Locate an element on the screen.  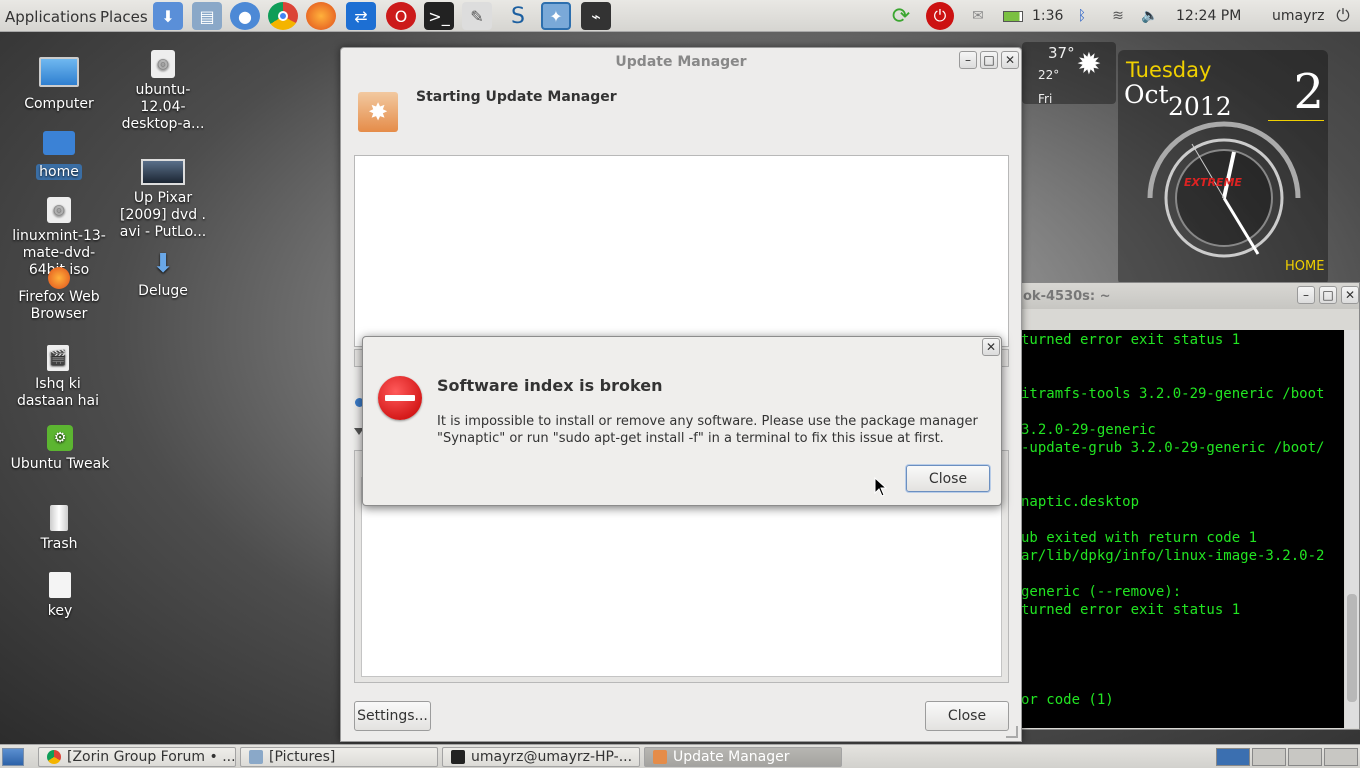
terminal-line: naptic.desktop is located at coordinates (1080, 502).